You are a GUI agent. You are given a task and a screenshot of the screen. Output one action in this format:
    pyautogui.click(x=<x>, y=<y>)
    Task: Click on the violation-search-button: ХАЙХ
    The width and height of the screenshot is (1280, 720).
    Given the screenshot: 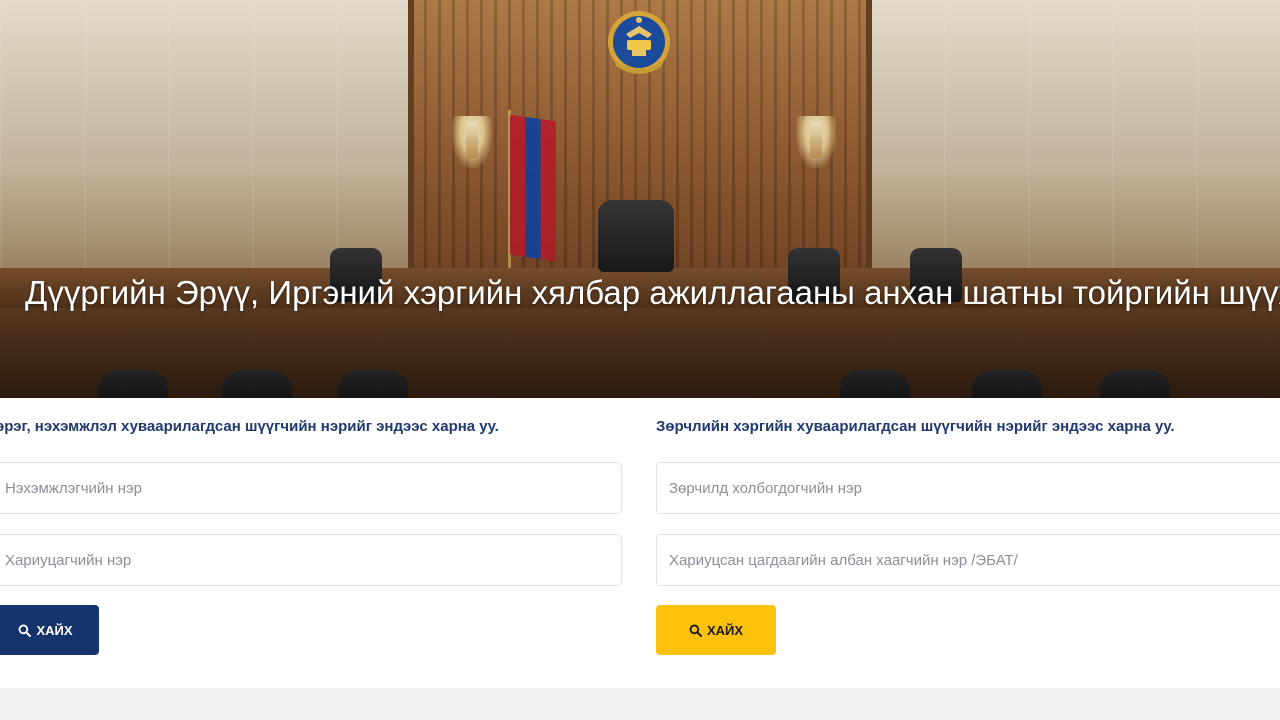 What is the action you would take?
    pyautogui.click(x=716, y=630)
    